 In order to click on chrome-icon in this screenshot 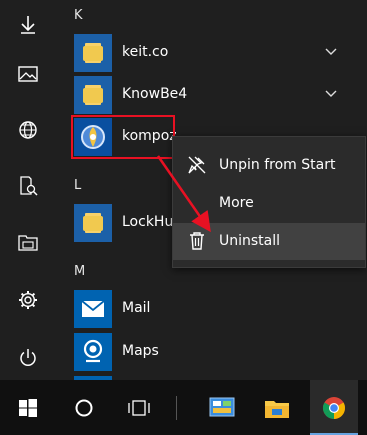, I will do `click(334, 407)`.